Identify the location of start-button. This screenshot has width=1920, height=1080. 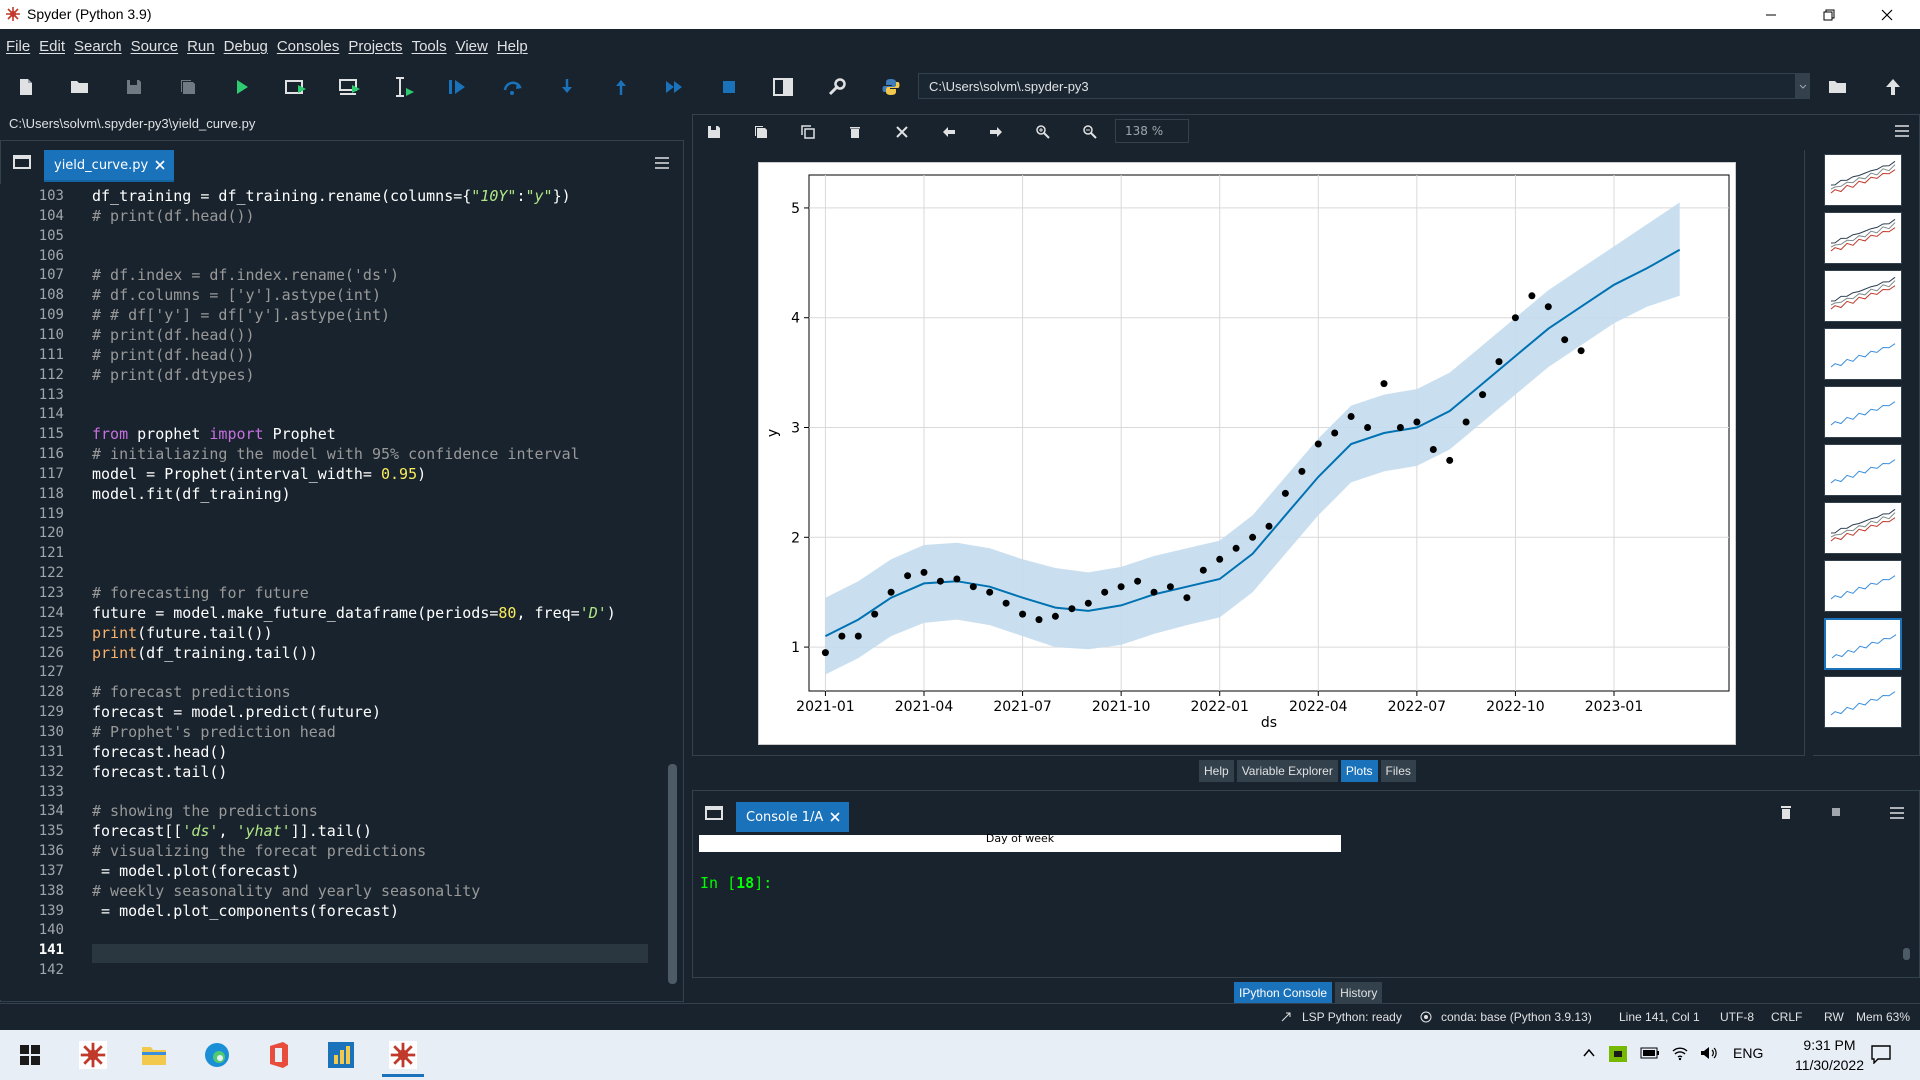
(30, 1055).